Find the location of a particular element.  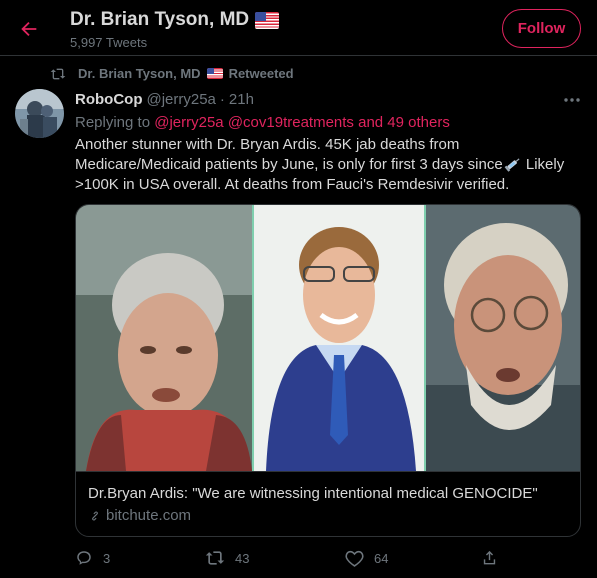

retweet-button: 43 is located at coordinates (227, 558).